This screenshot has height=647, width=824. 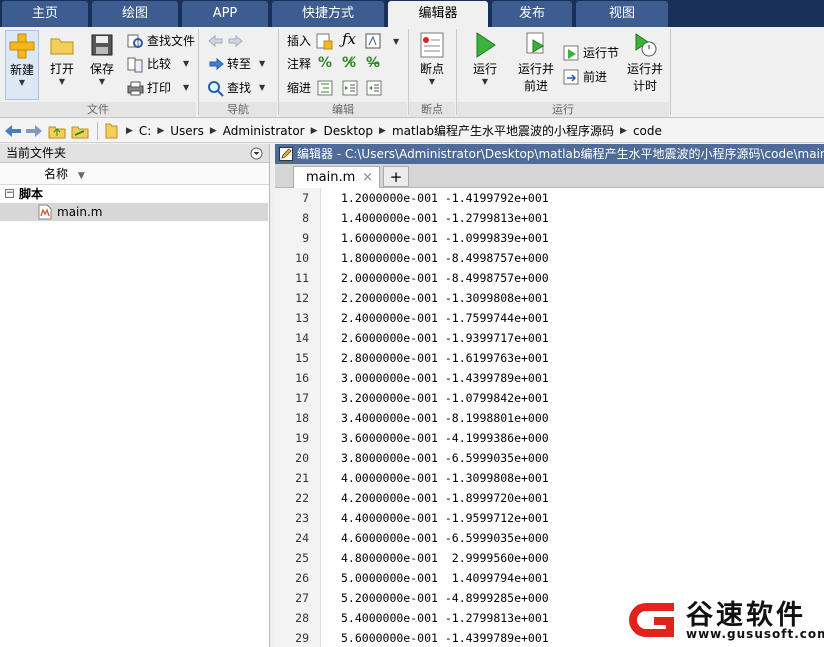 I want to click on code-text: 1.8000000e-001 -8.4998757e+000, so click(x=445, y=258).